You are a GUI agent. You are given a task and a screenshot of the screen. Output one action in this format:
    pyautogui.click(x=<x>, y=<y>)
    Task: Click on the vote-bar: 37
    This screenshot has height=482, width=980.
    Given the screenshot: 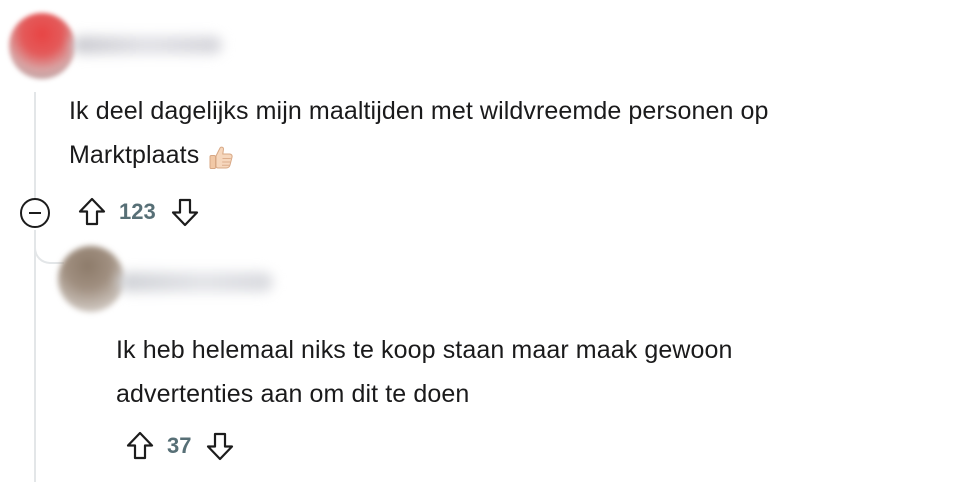 What is the action you would take?
    pyautogui.click(x=180, y=446)
    